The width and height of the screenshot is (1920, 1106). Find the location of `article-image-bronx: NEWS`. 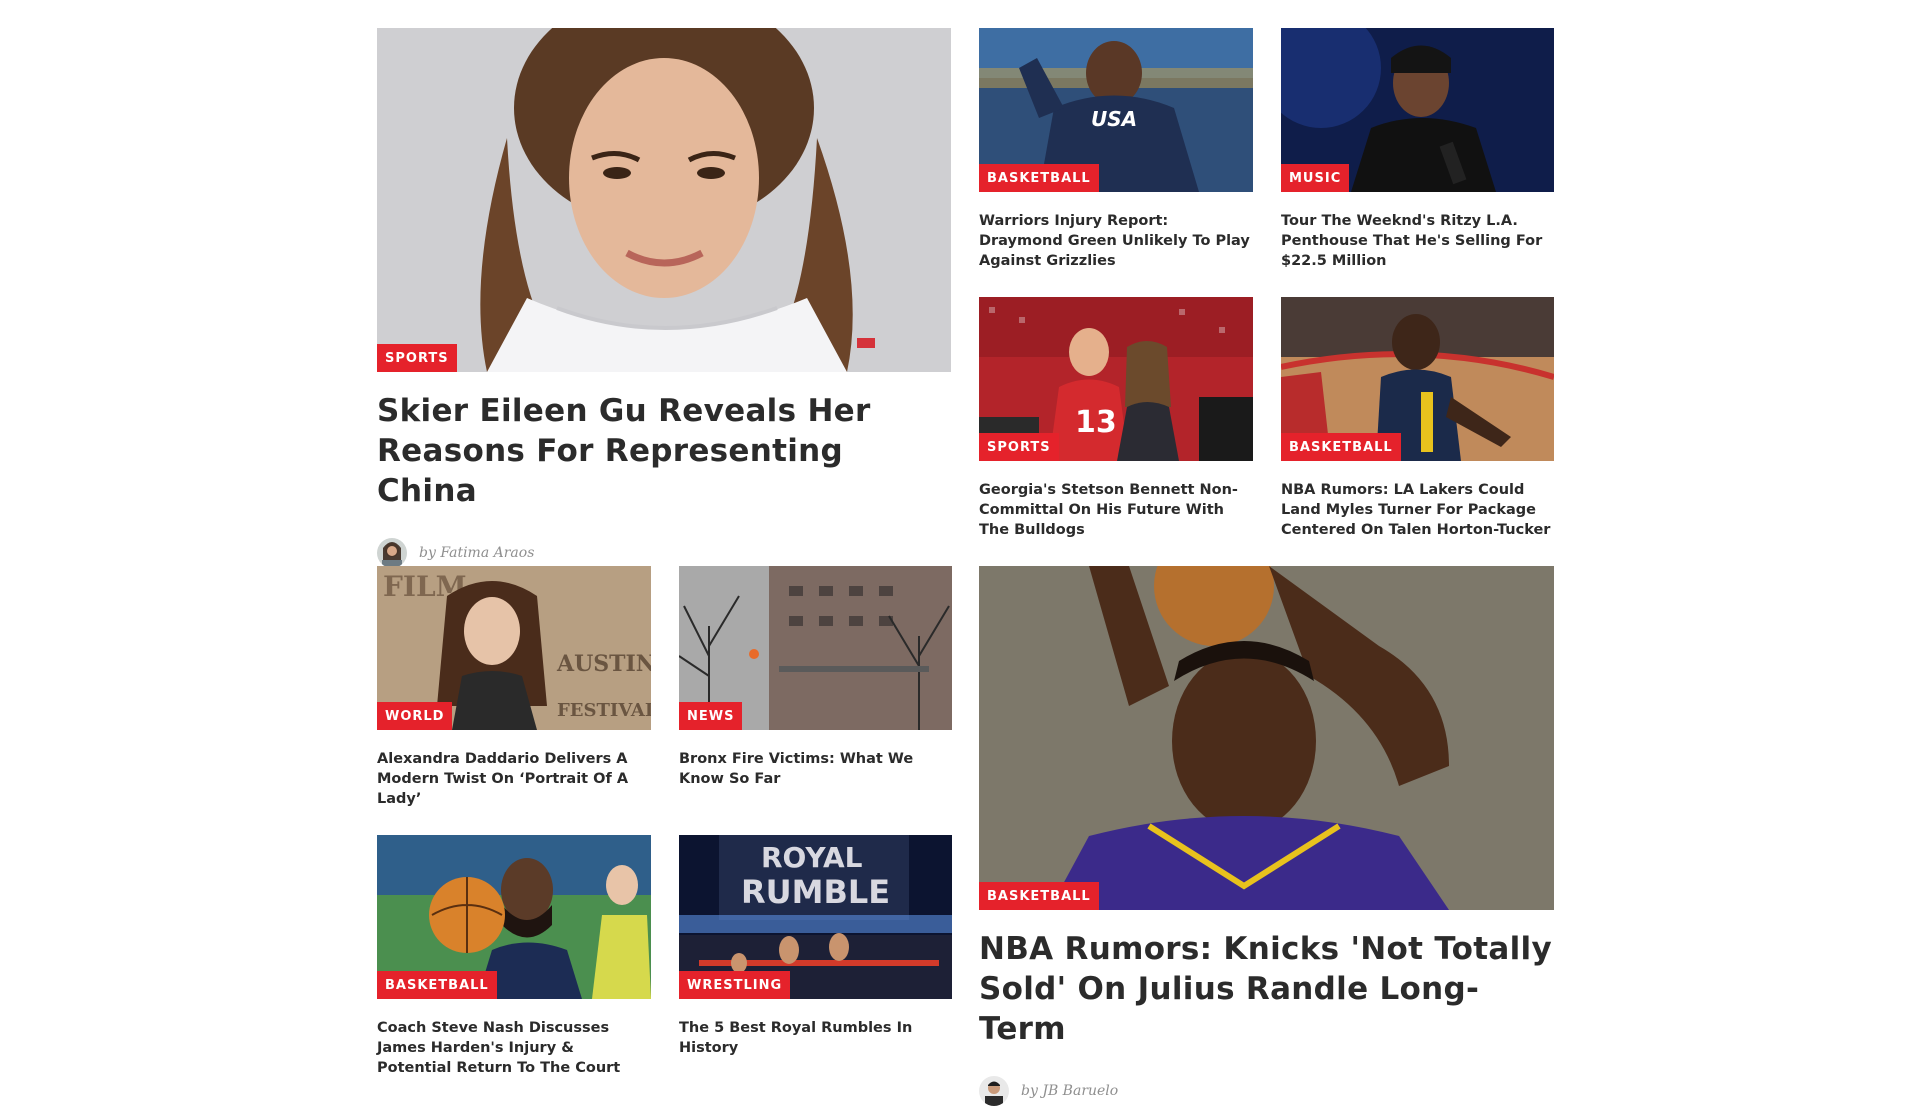

article-image-bronx: NEWS is located at coordinates (815, 648).